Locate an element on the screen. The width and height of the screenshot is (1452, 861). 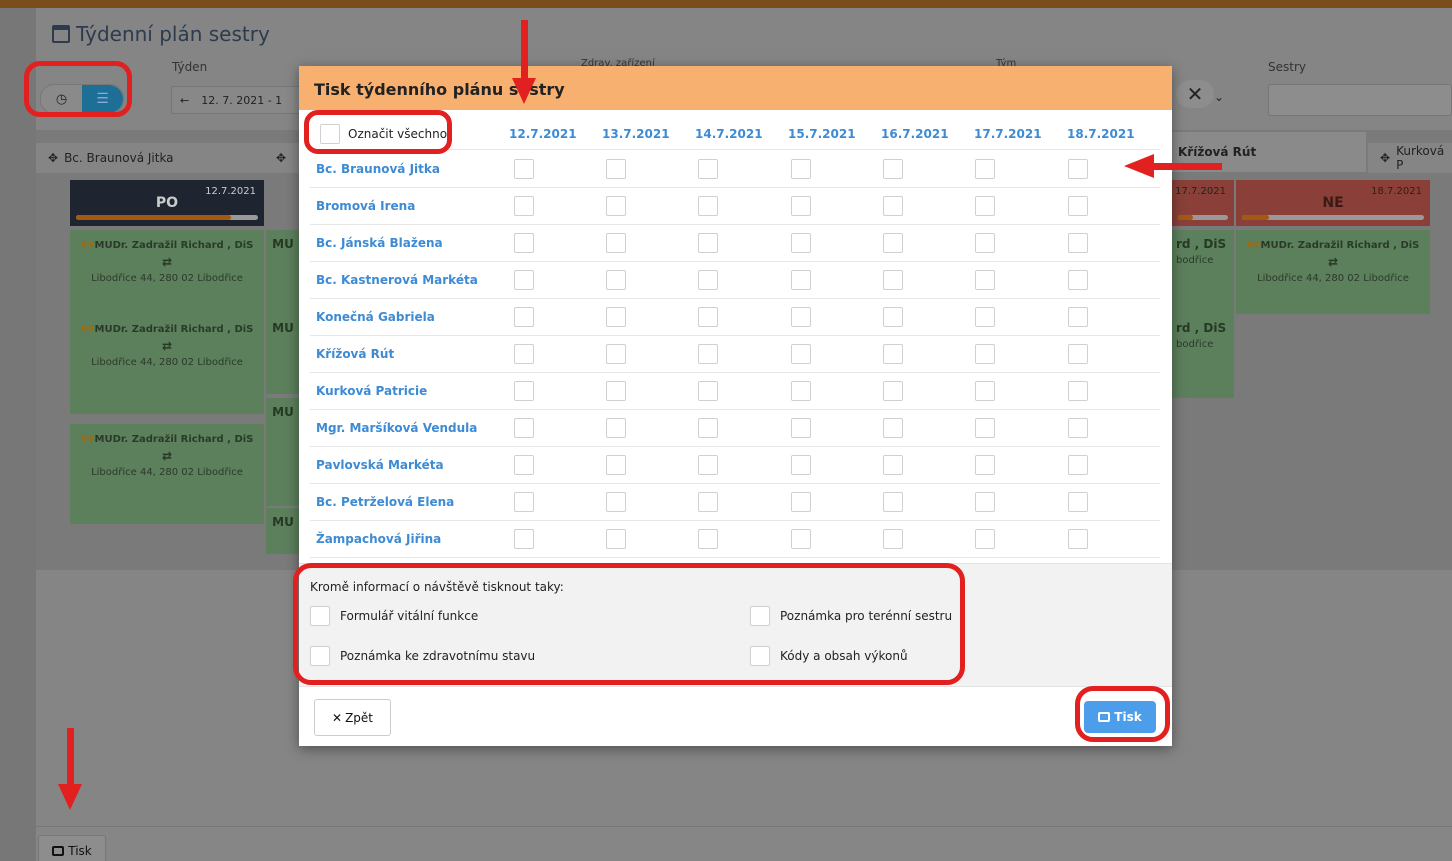
back-button: ✕ Zpět is located at coordinates (352, 717).